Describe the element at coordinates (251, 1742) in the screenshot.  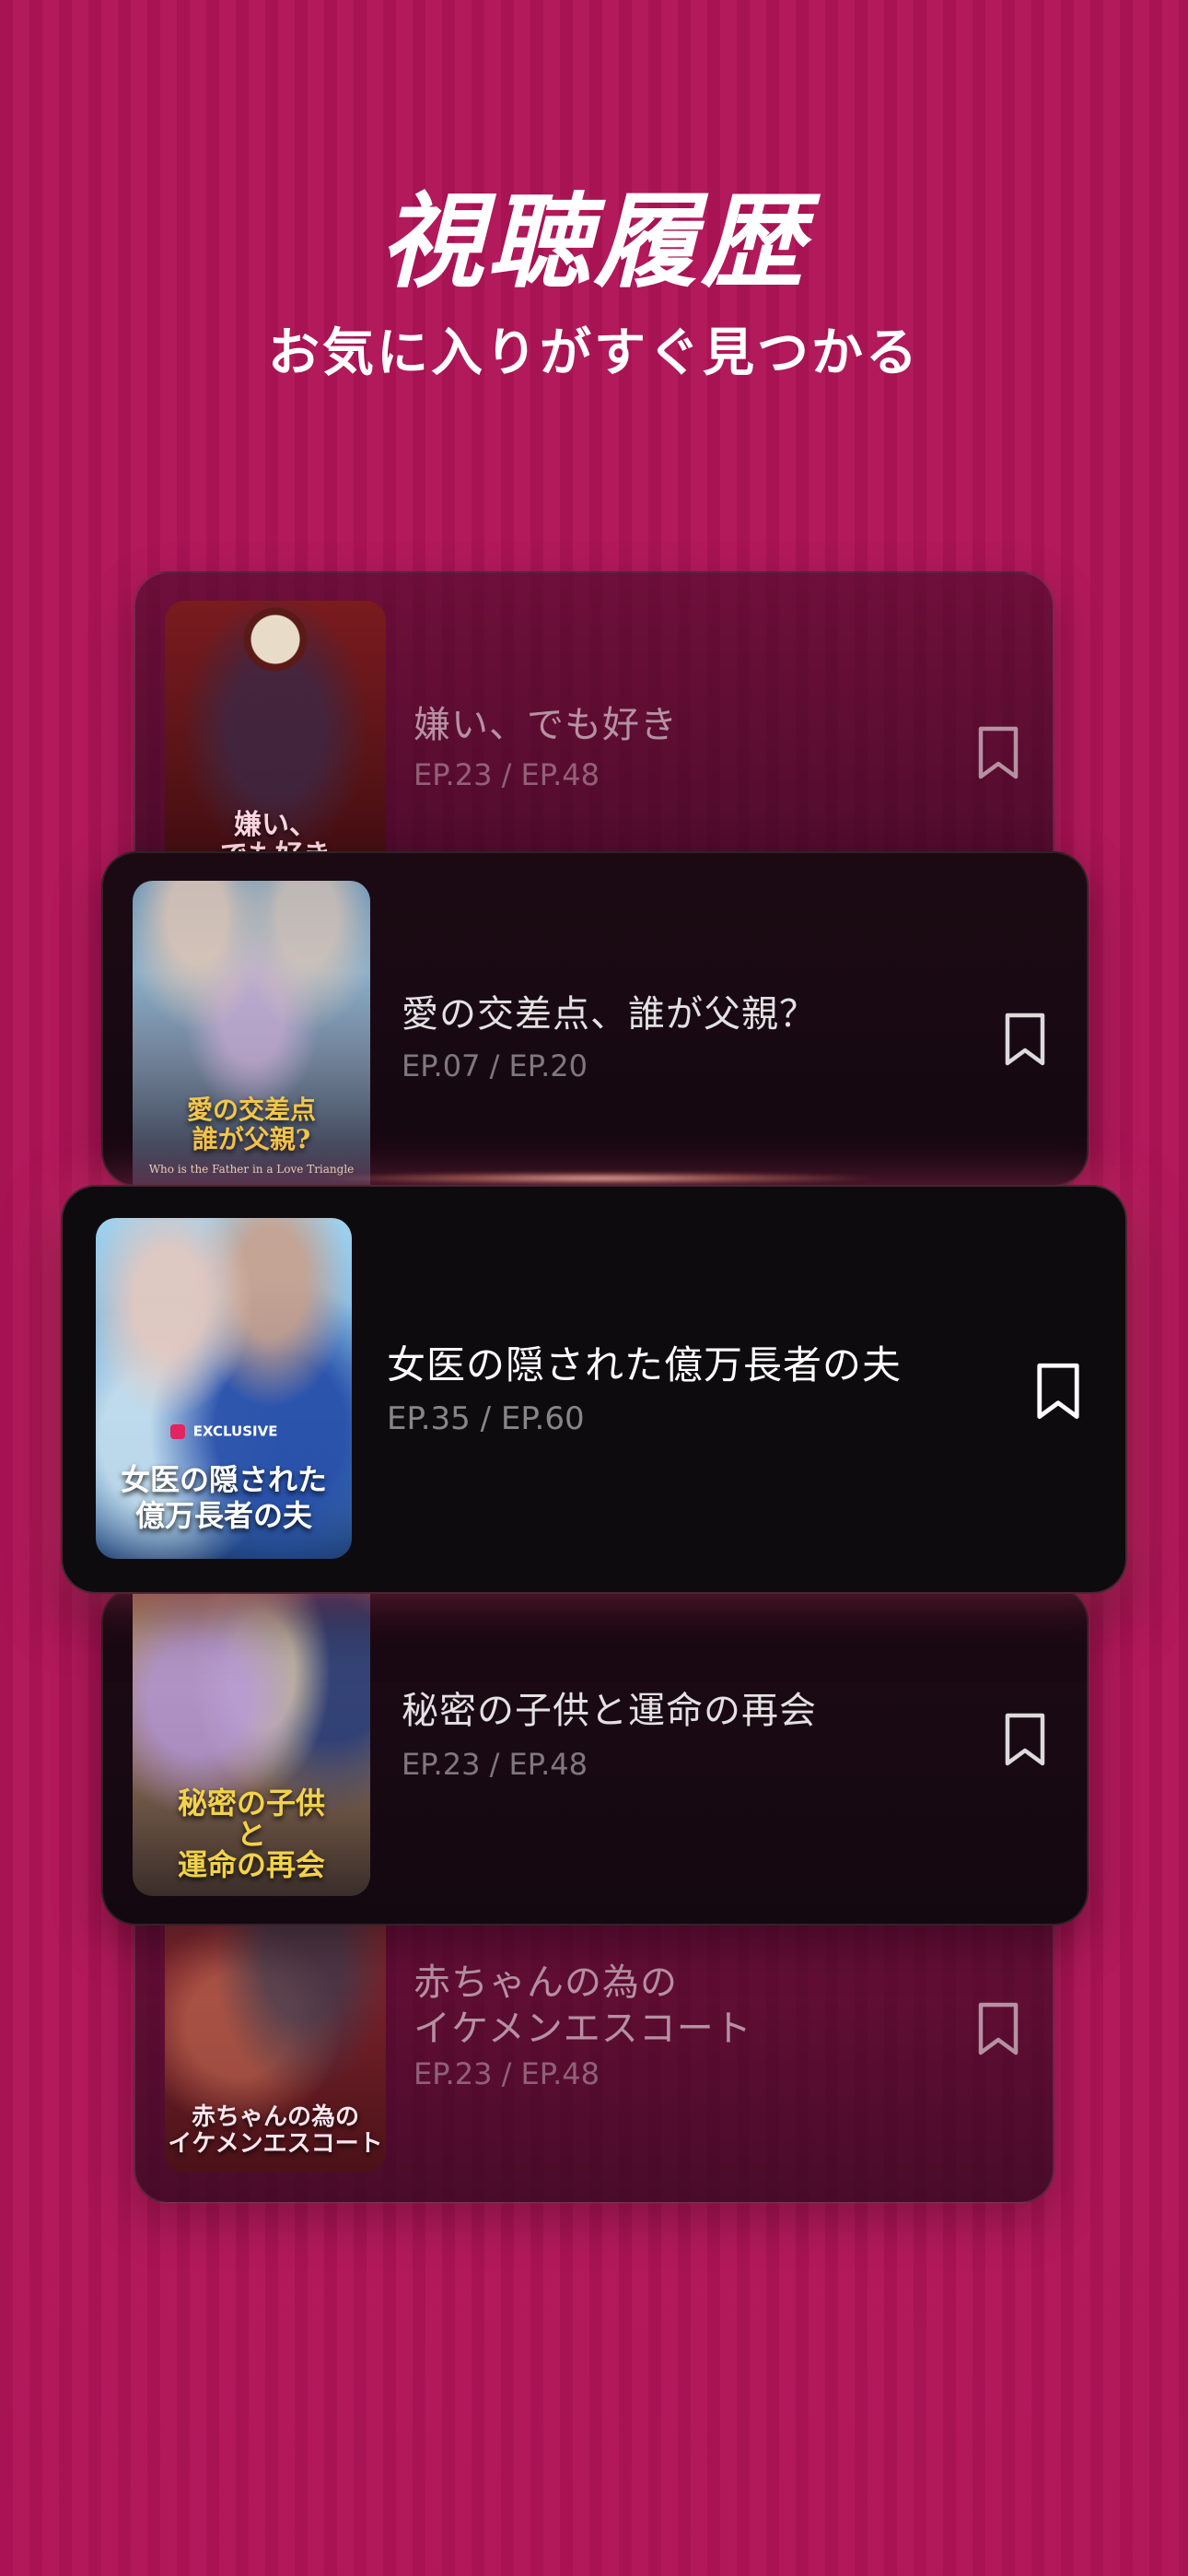
I see `poster-image: 秘密の子供 と 運命の再会` at that location.